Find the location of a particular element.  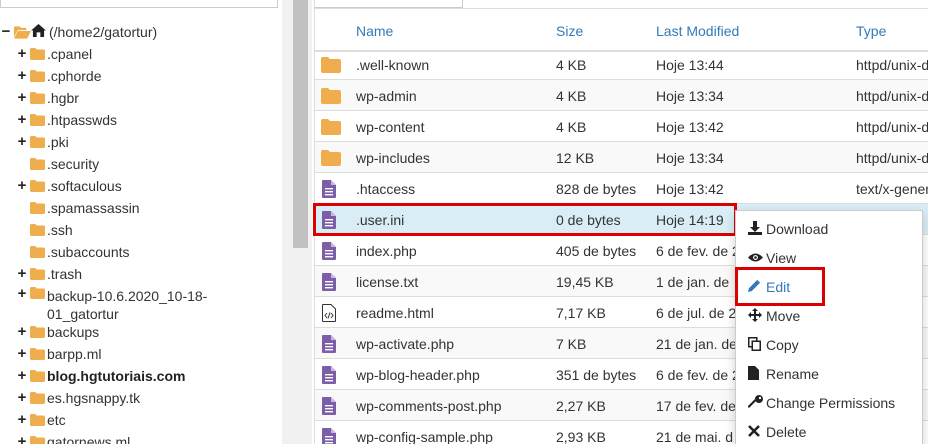

tree-item-label: .pki is located at coordinates (58, 142).